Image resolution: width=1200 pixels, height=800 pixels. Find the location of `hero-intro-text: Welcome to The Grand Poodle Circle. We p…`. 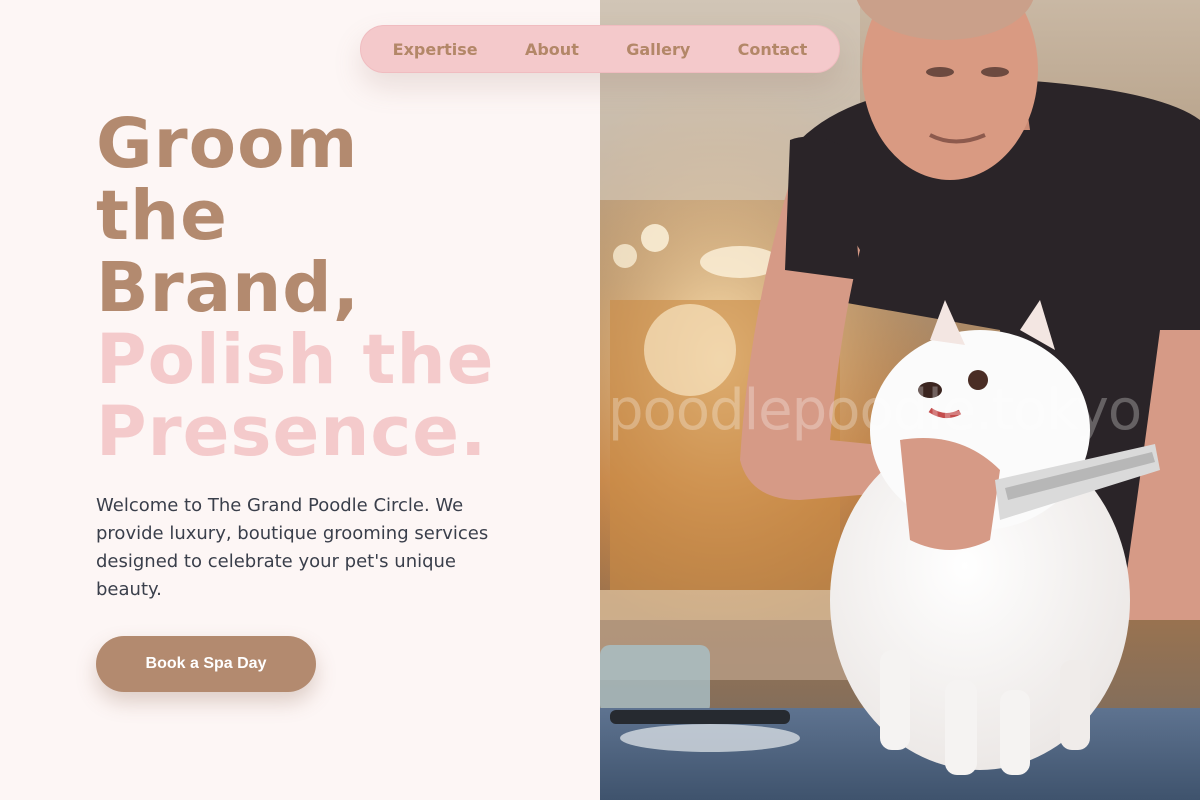

hero-intro-text: Welcome to The Grand Poodle Circle. We p… is located at coordinates (292, 547).